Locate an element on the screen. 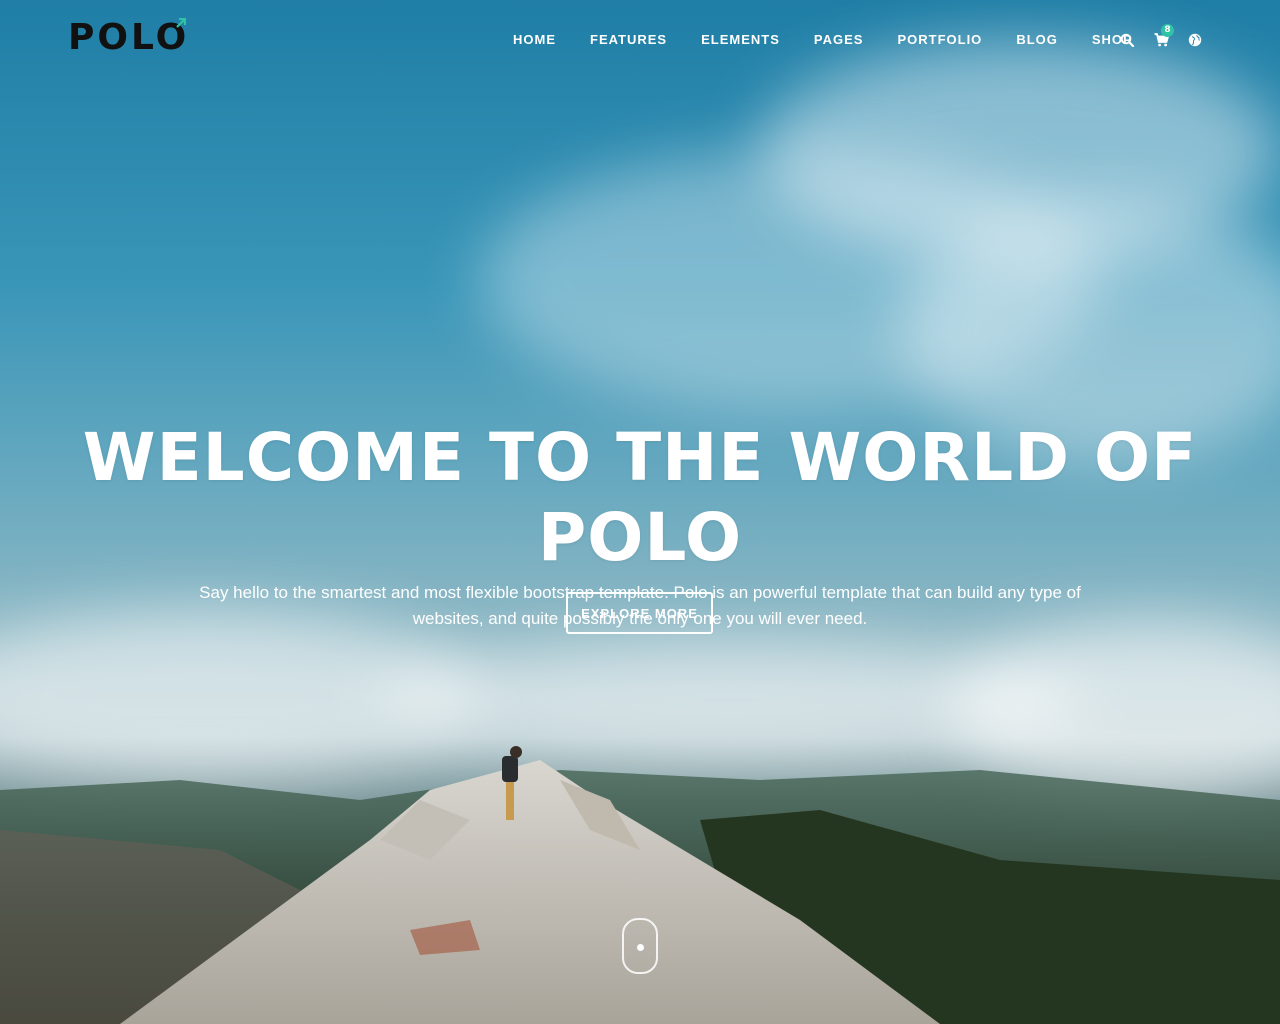 The image size is (1280, 1024). explore-more-button: EXPLORE MORE is located at coordinates (639, 613).